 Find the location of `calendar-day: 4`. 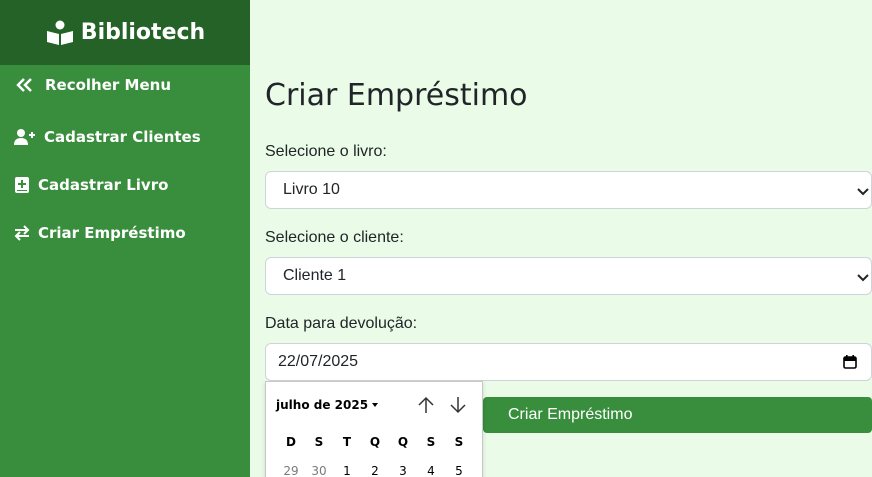

calendar-day: 4 is located at coordinates (431, 470).